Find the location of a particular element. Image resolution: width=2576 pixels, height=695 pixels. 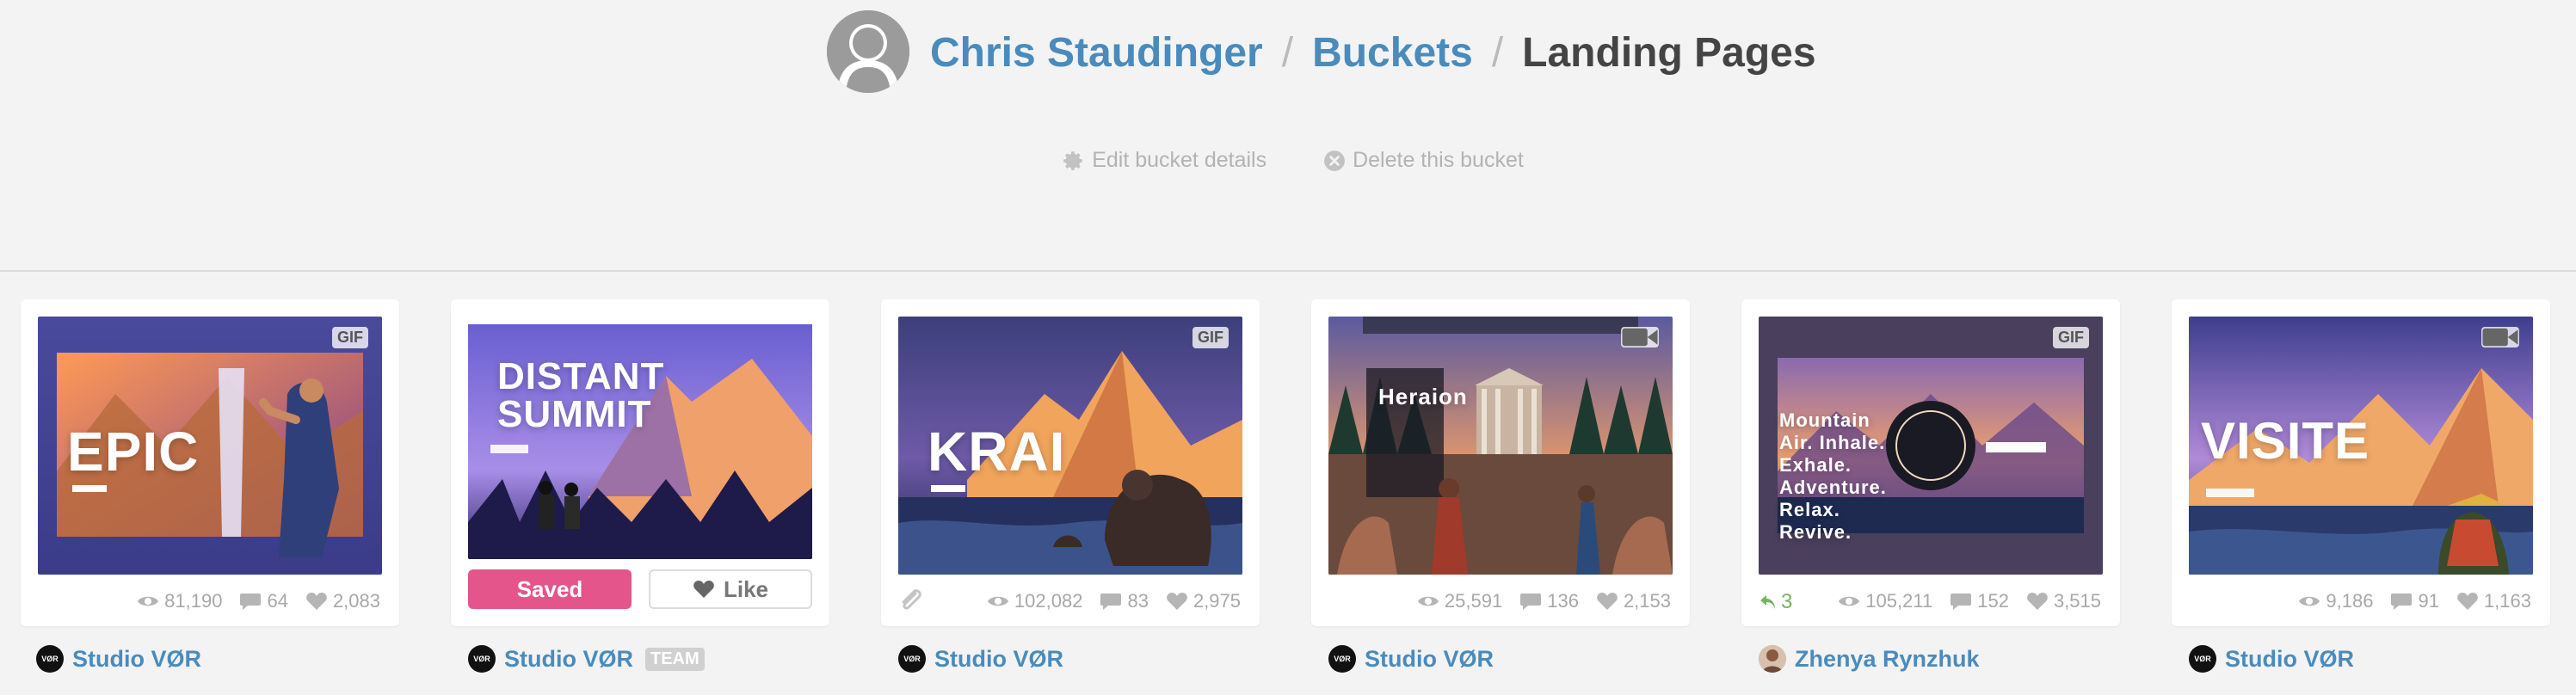

edit-bucket-label: Edit bucket details is located at coordinates (1179, 160).